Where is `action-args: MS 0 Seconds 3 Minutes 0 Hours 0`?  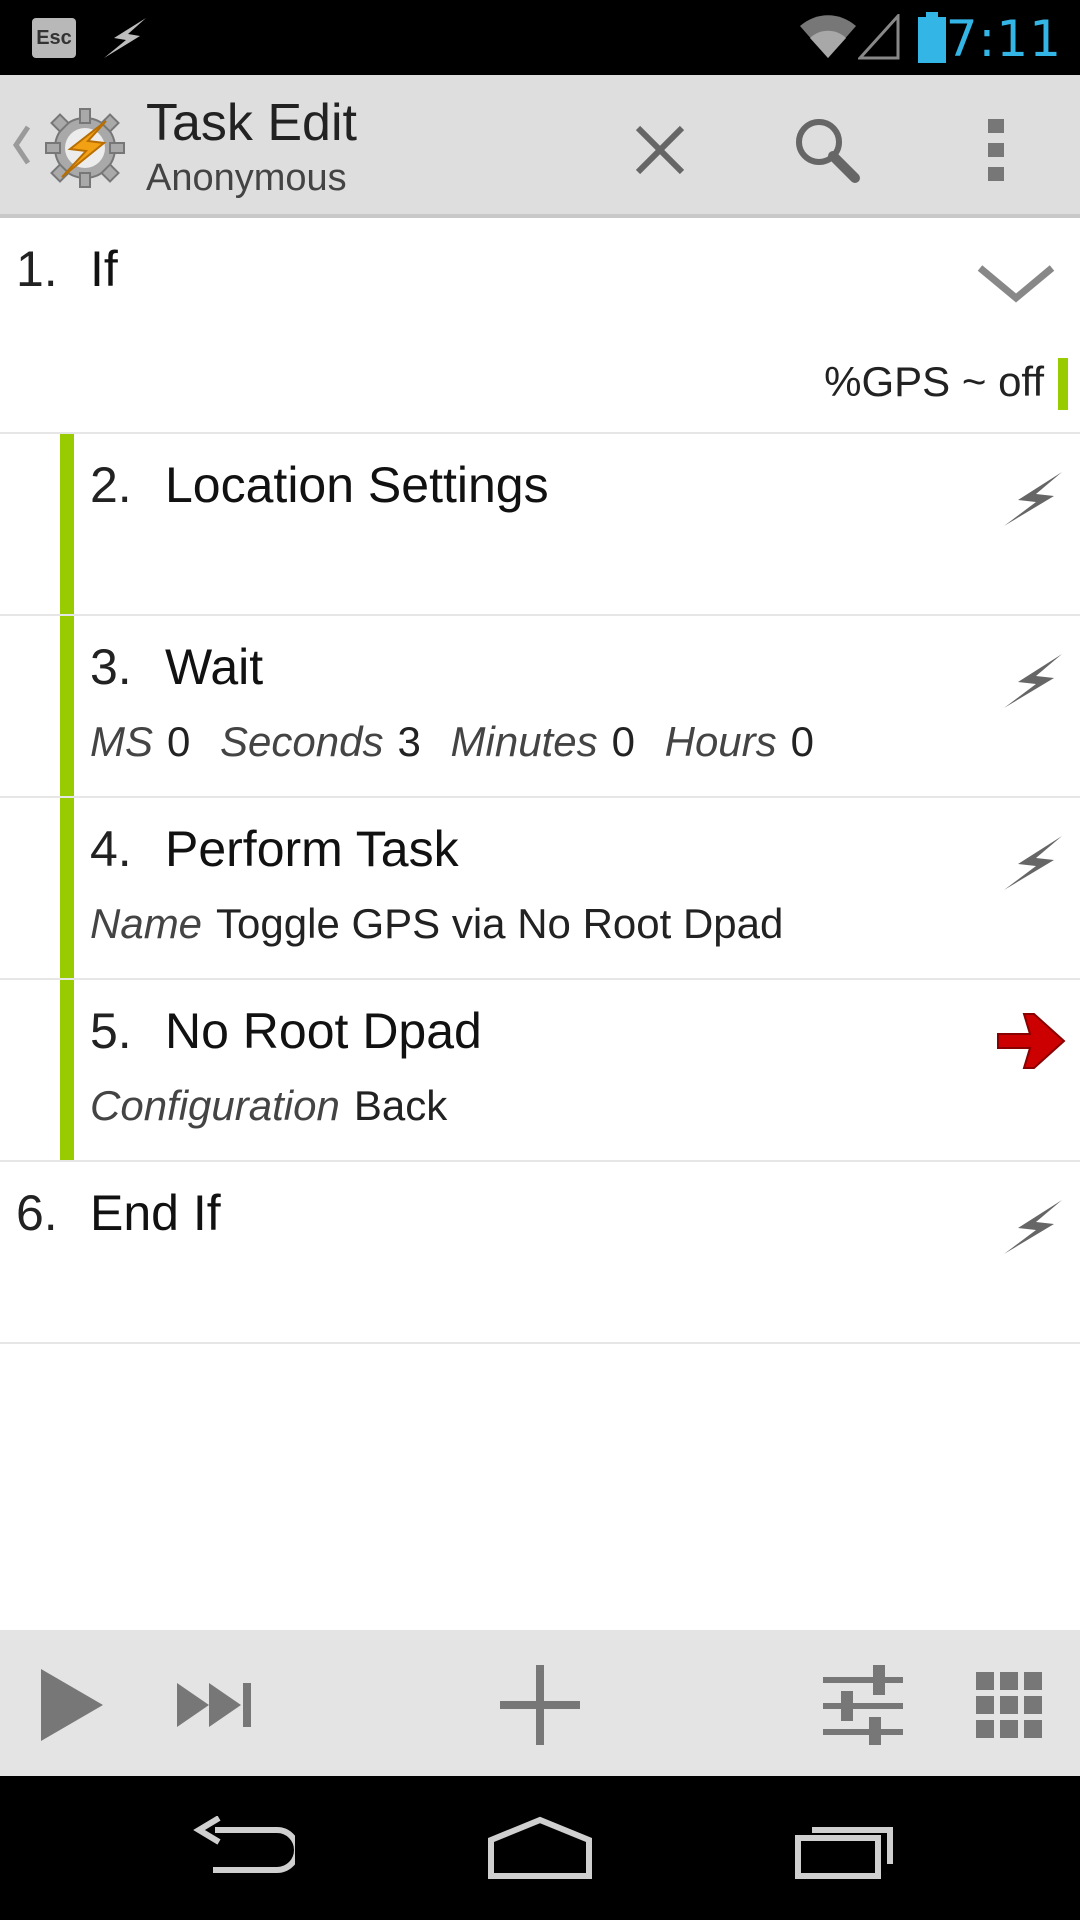 action-args: MS 0 Seconds 3 Minutes 0 Hours 0 is located at coordinates (461, 742).